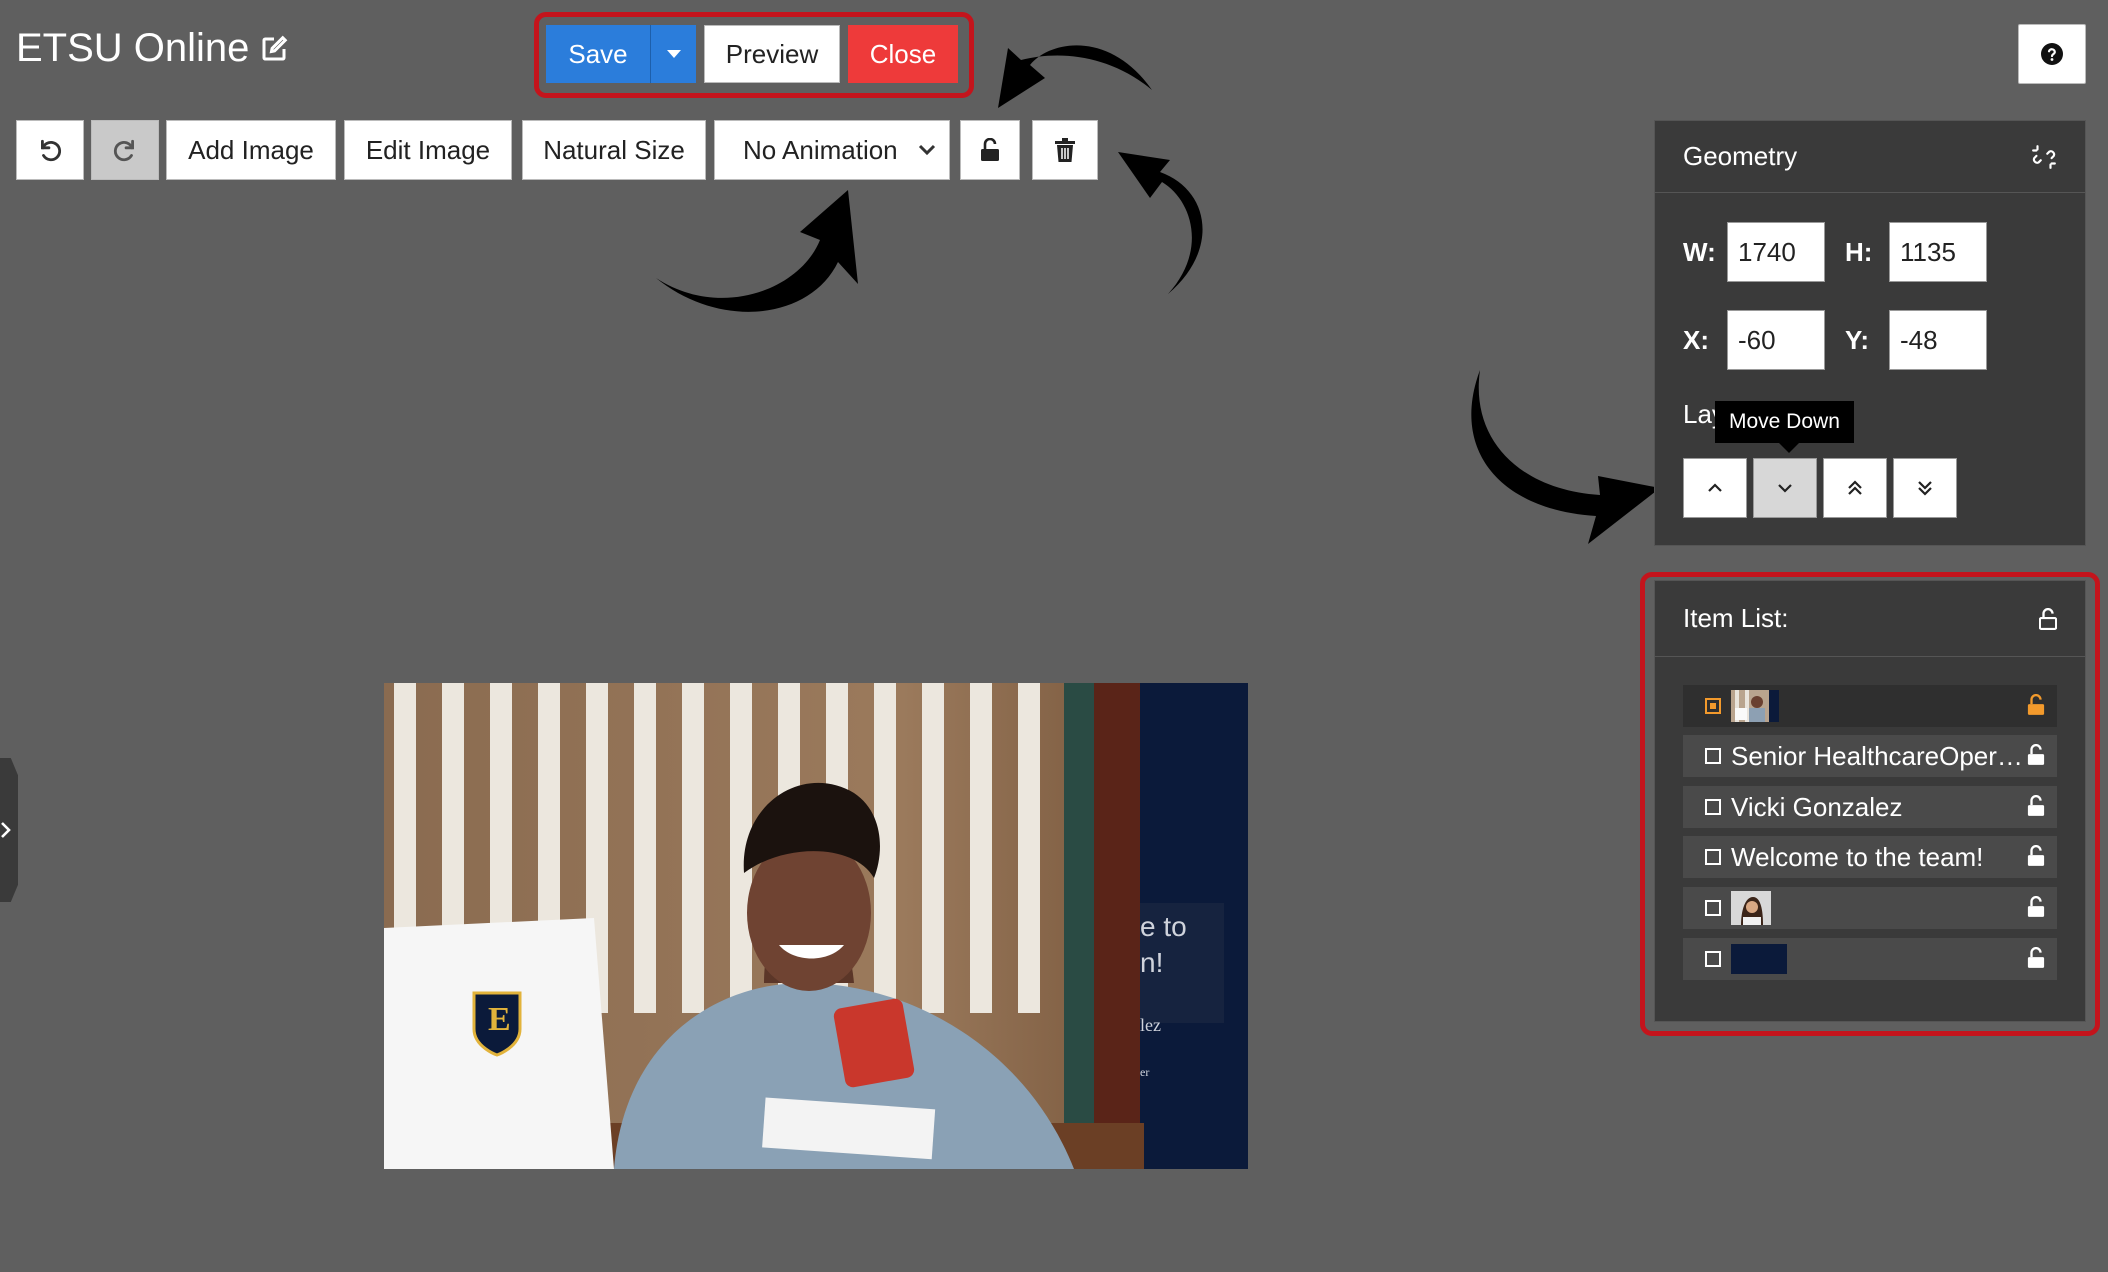 This screenshot has width=2108, height=1272. I want to click on arrow-to-lock-button, so click(1160, 223).